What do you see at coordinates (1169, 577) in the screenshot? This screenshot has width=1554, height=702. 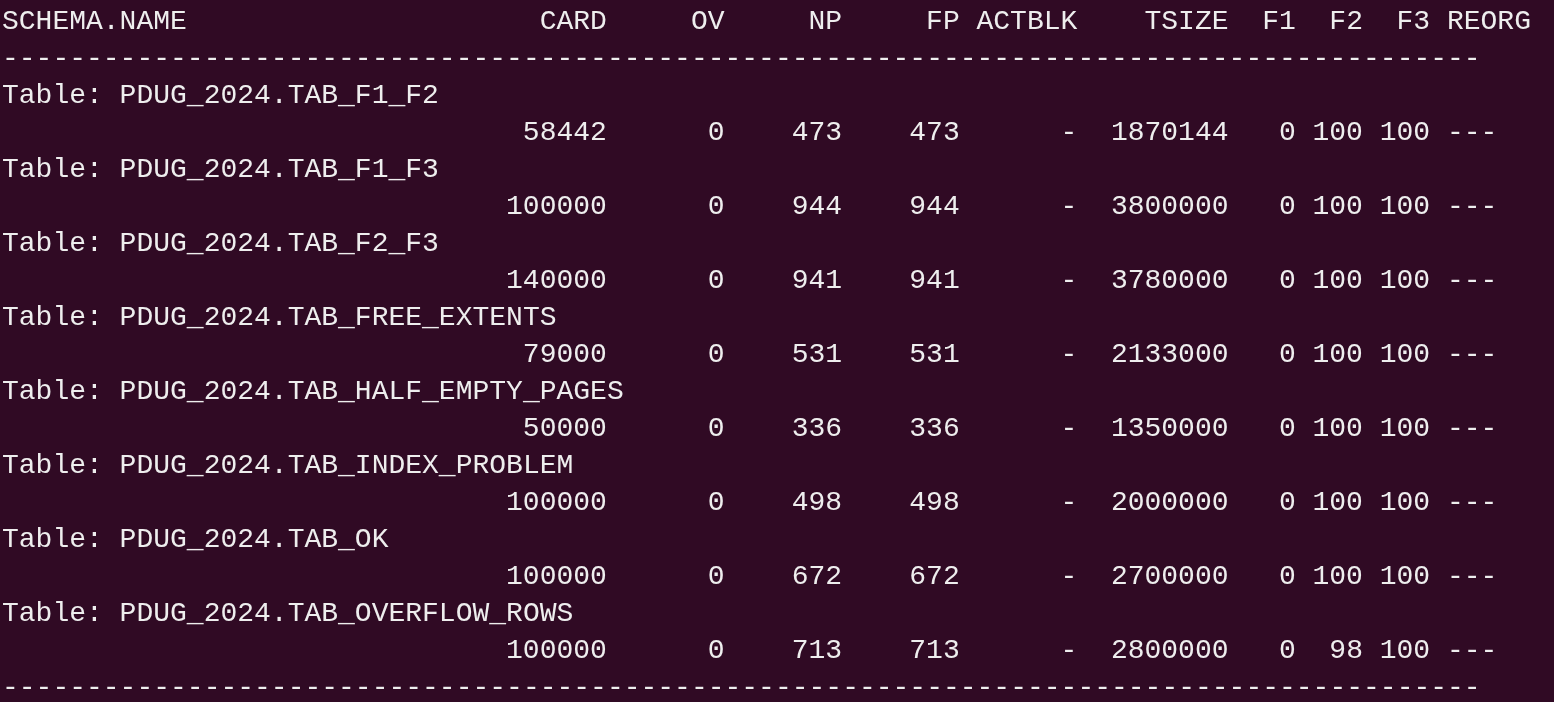 I see `table-cell-text: 2700000` at bounding box center [1169, 577].